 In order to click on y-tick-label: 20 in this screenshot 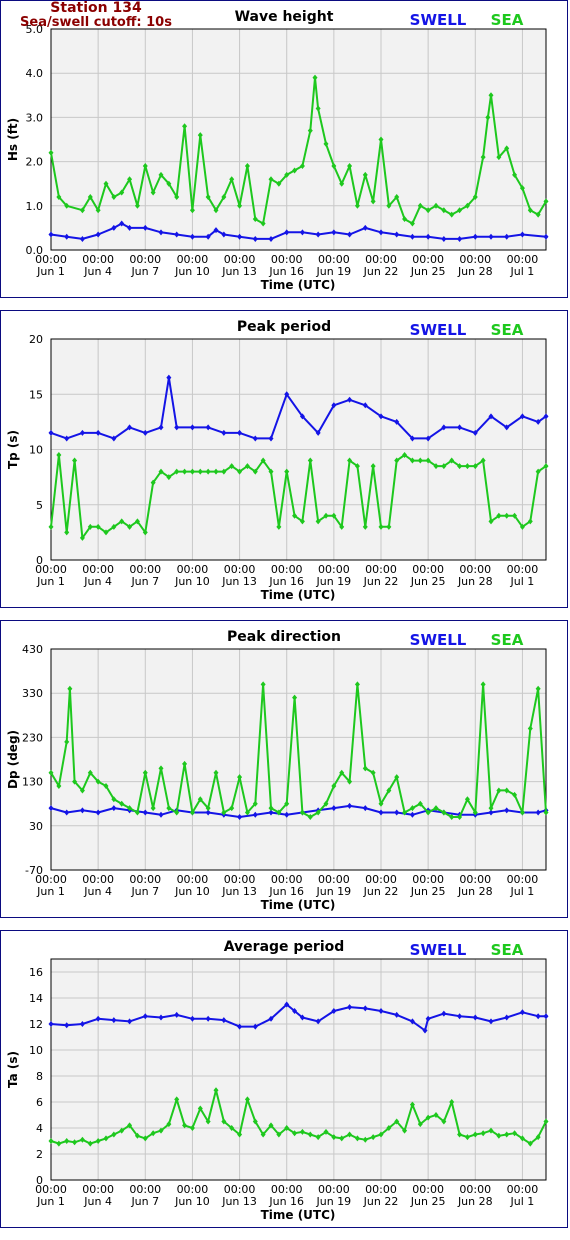, I will do `click(36, 339)`.